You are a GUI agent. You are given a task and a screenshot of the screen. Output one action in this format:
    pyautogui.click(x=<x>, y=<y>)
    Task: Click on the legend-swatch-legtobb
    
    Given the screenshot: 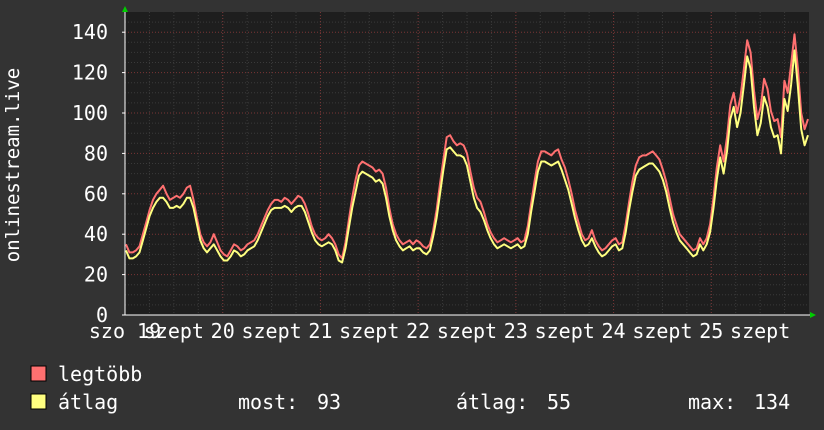 What is the action you would take?
    pyautogui.click(x=38, y=373)
    